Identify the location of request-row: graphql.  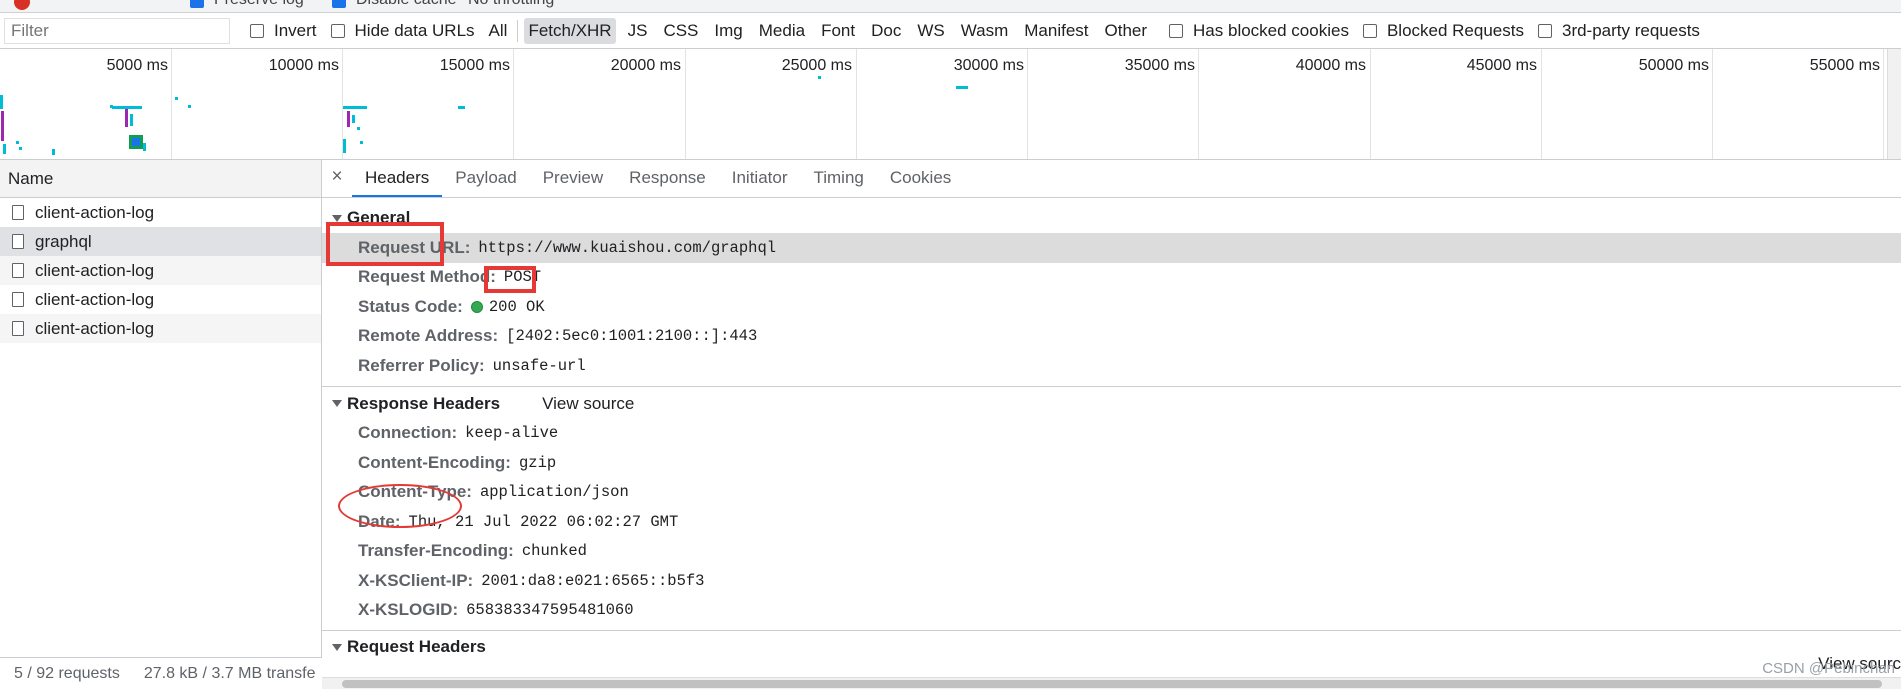
(160, 241).